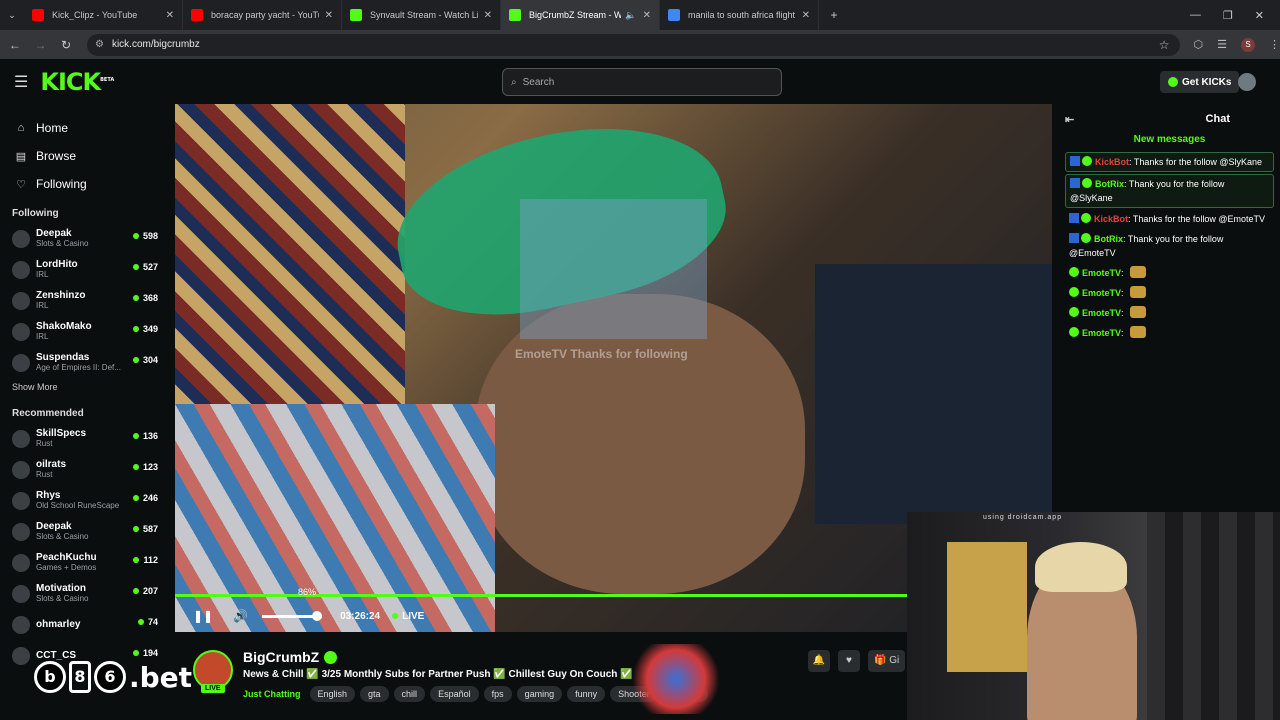 This screenshot has width=1280, height=720. I want to click on tag-chip: gta, so click(374, 694).